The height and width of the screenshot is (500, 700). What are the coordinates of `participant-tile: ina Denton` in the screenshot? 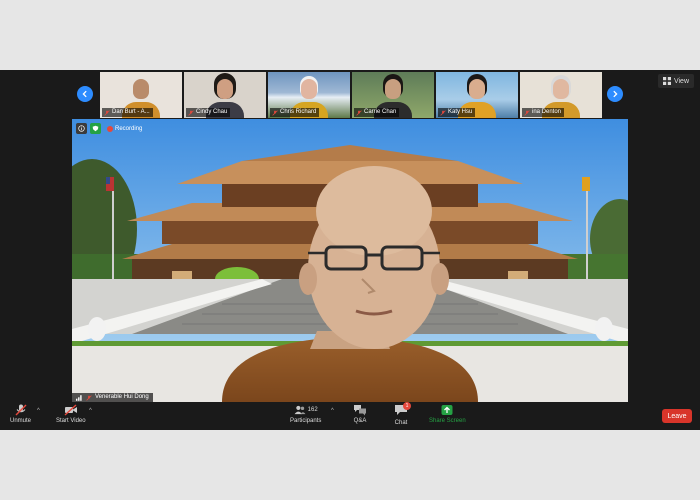 It's located at (561, 95).